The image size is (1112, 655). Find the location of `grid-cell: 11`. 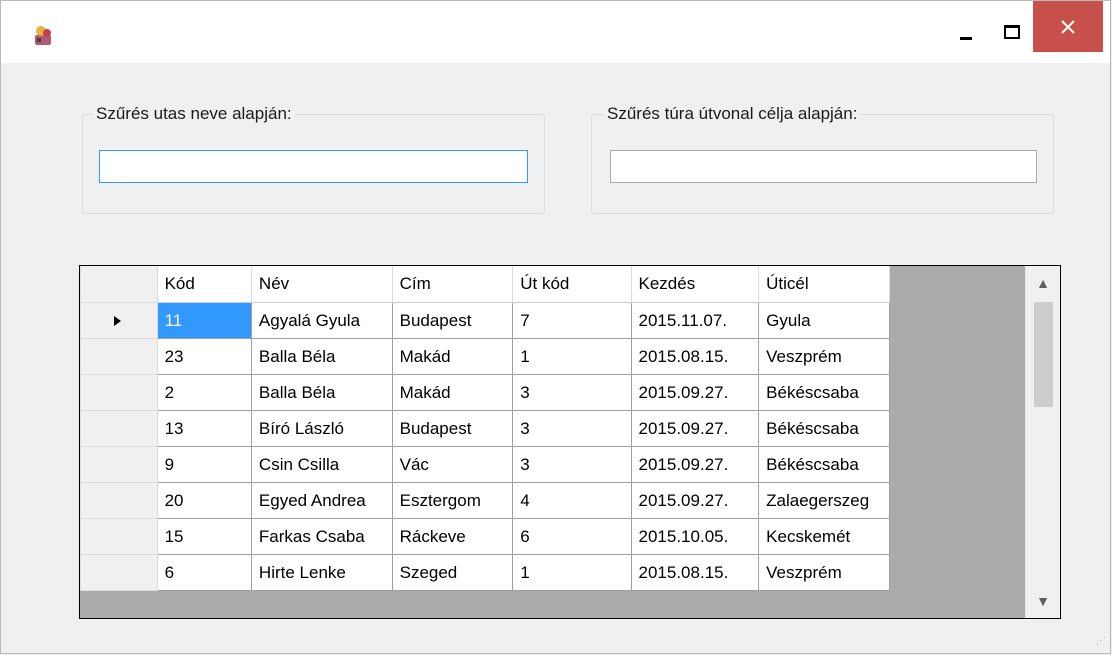

grid-cell: 11 is located at coordinates (204, 320).